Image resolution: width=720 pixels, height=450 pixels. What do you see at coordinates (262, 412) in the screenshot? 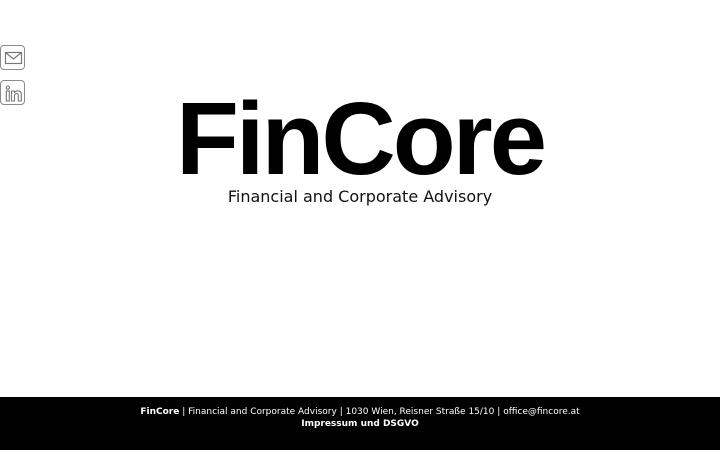
I see `footer-tagline: Financial and Corporate Advisory` at bounding box center [262, 412].